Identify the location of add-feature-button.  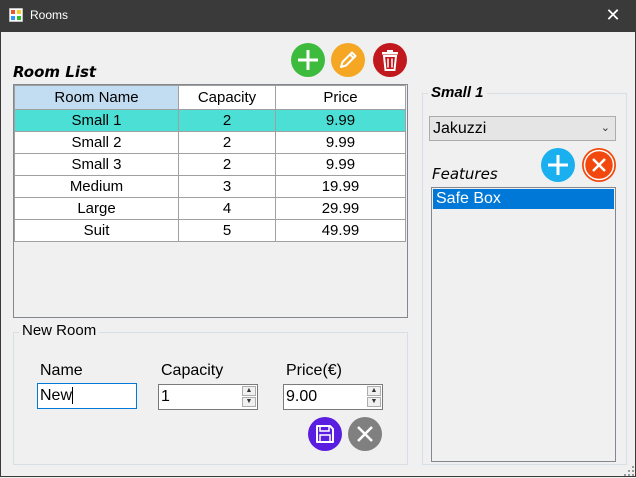
(558, 165).